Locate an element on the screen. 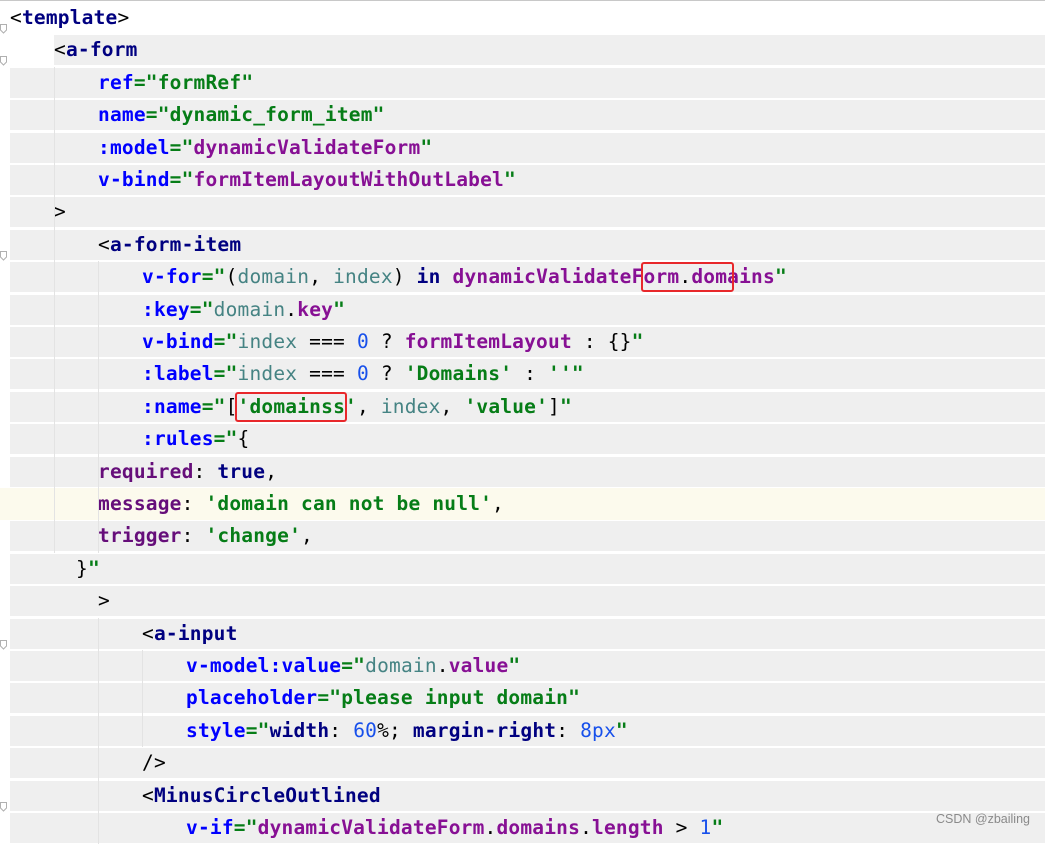  code-line: <a-form-item is located at coordinates (522, 245).